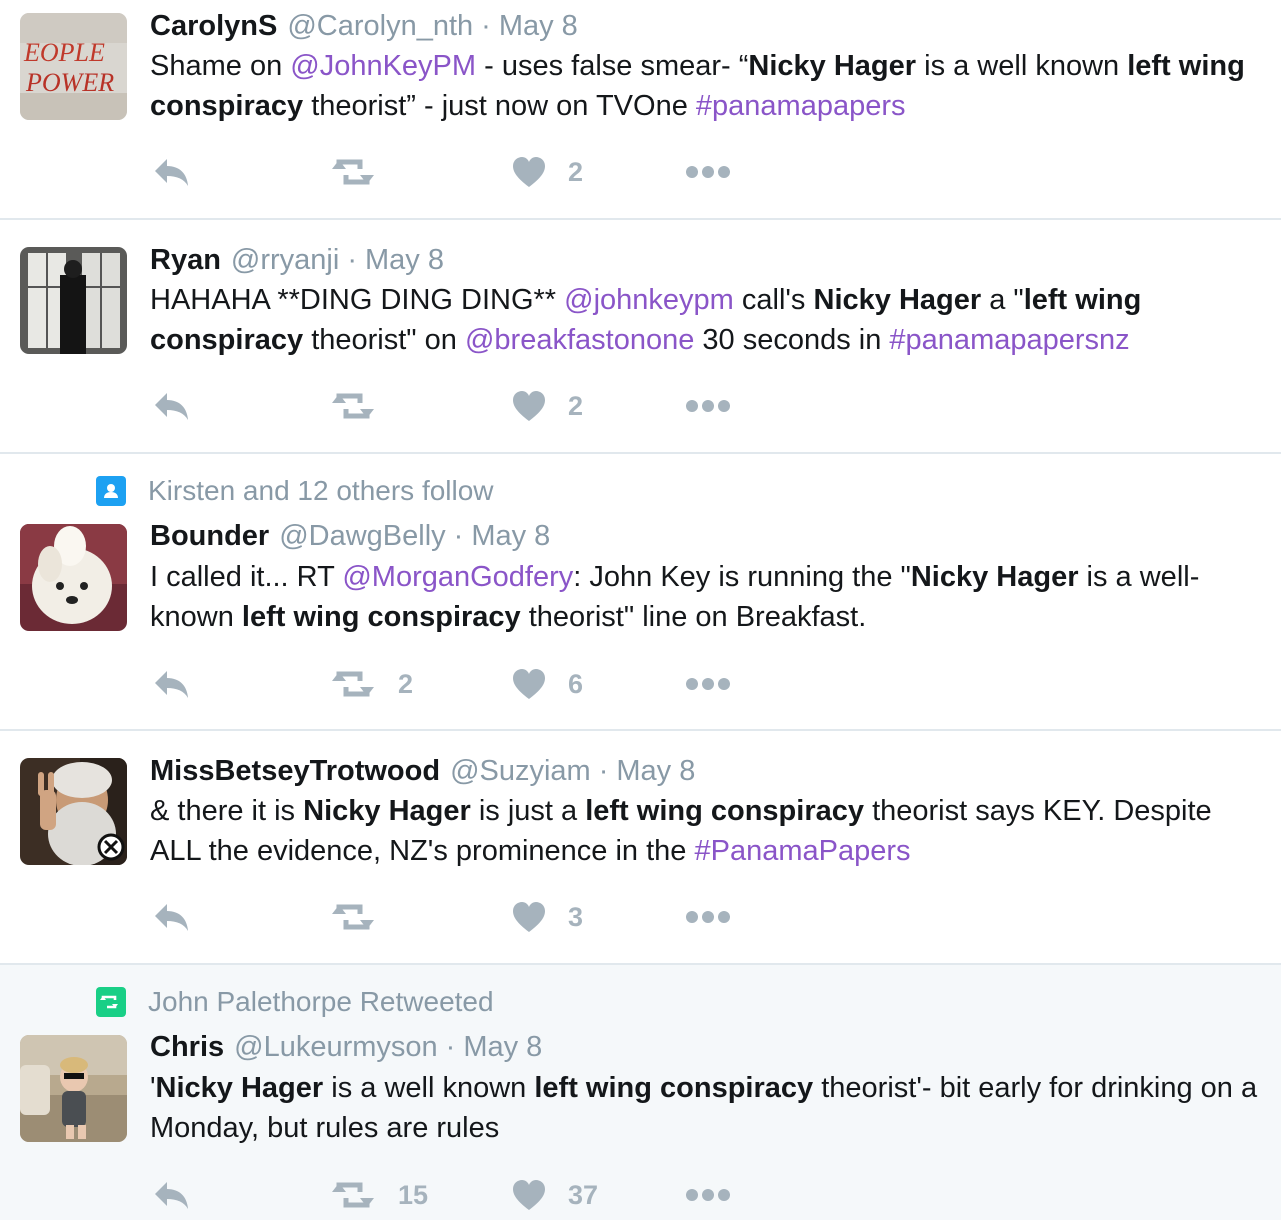 This screenshot has height=1220, width=1281. Describe the element at coordinates (460, 684) in the screenshot. I see `tweet-actions: 26` at that location.